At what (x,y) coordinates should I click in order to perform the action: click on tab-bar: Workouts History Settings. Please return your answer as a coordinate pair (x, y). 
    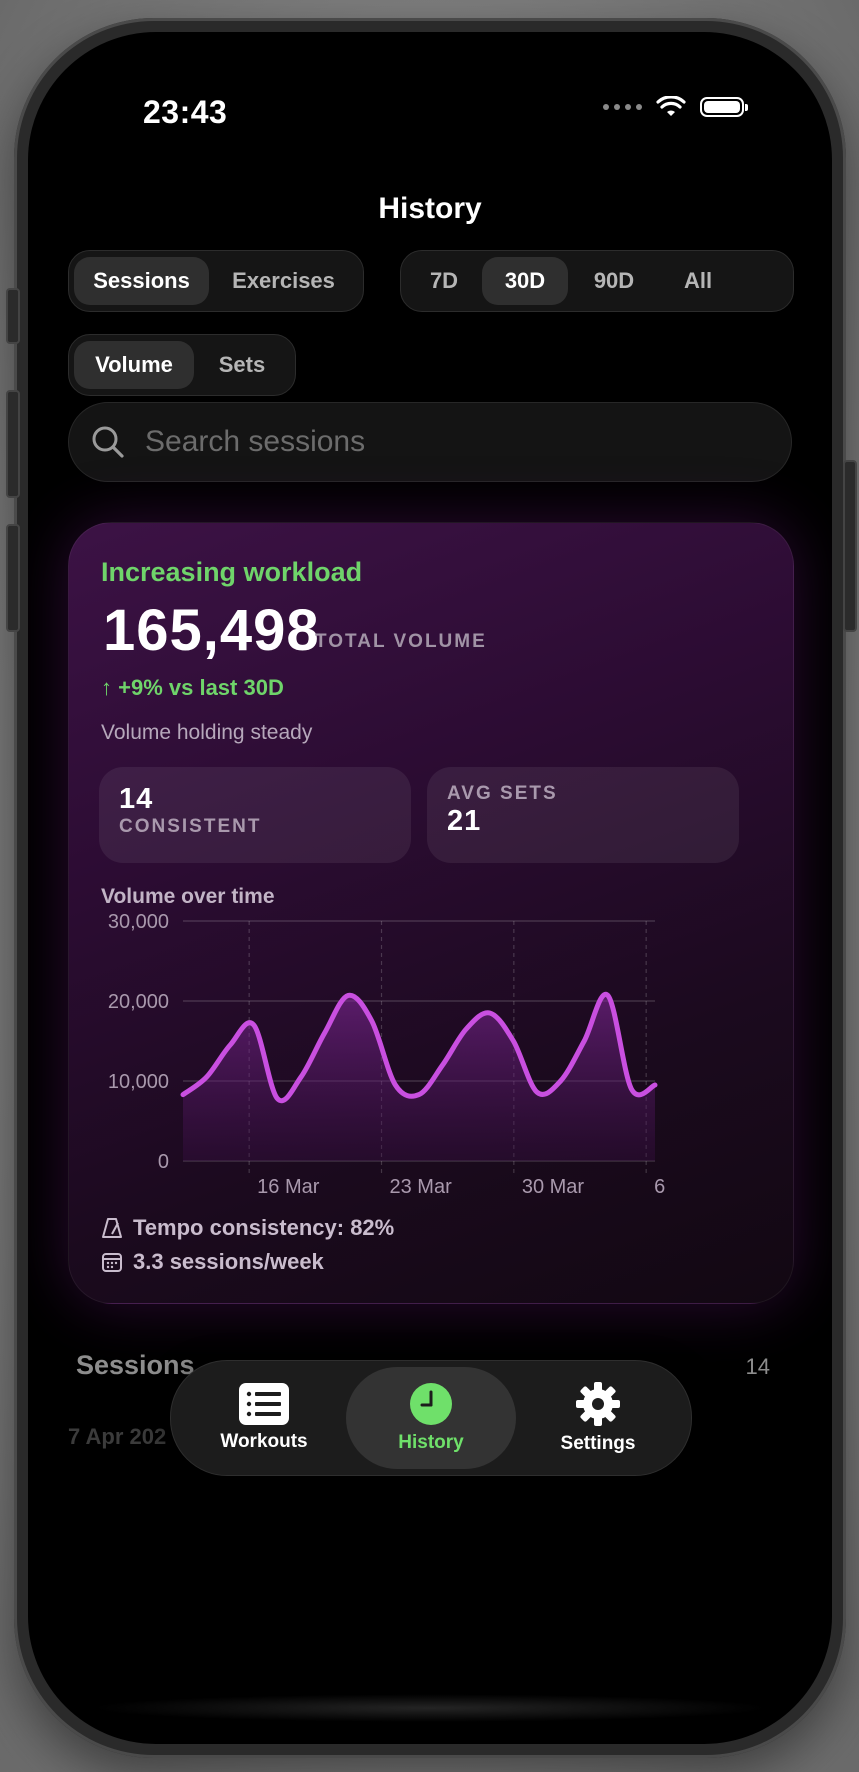
    Looking at the image, I should click on (431, 1418).